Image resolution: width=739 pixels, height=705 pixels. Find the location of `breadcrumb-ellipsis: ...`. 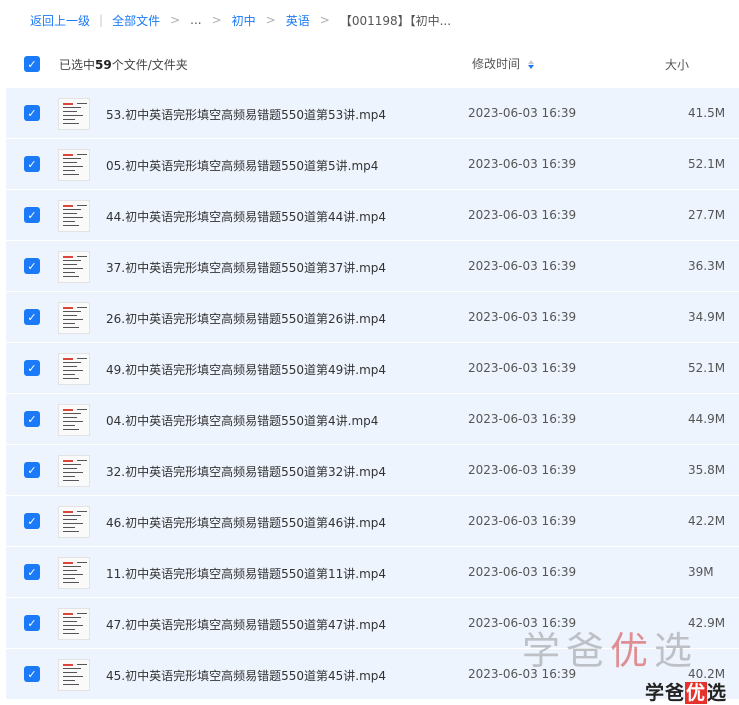

breadcrumb-ellipsis: ... is located at coordinates (195, 20).